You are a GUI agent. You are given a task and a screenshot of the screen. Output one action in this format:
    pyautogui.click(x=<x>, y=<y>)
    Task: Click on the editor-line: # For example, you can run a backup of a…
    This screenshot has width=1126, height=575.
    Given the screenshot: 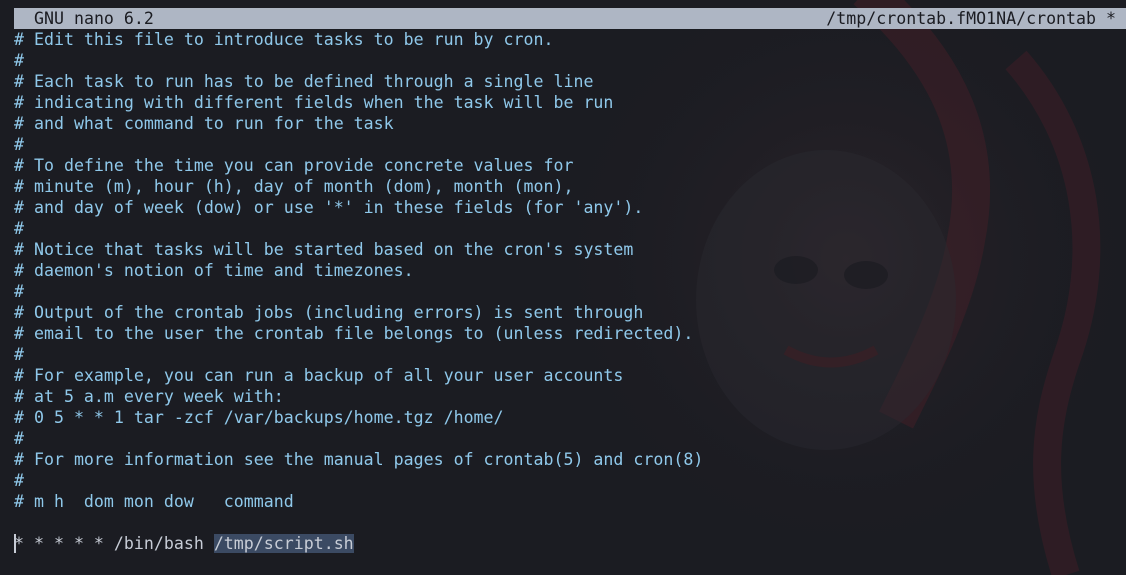 What is the action you would take?
    pyautogui.click(x=564, y=375)
    